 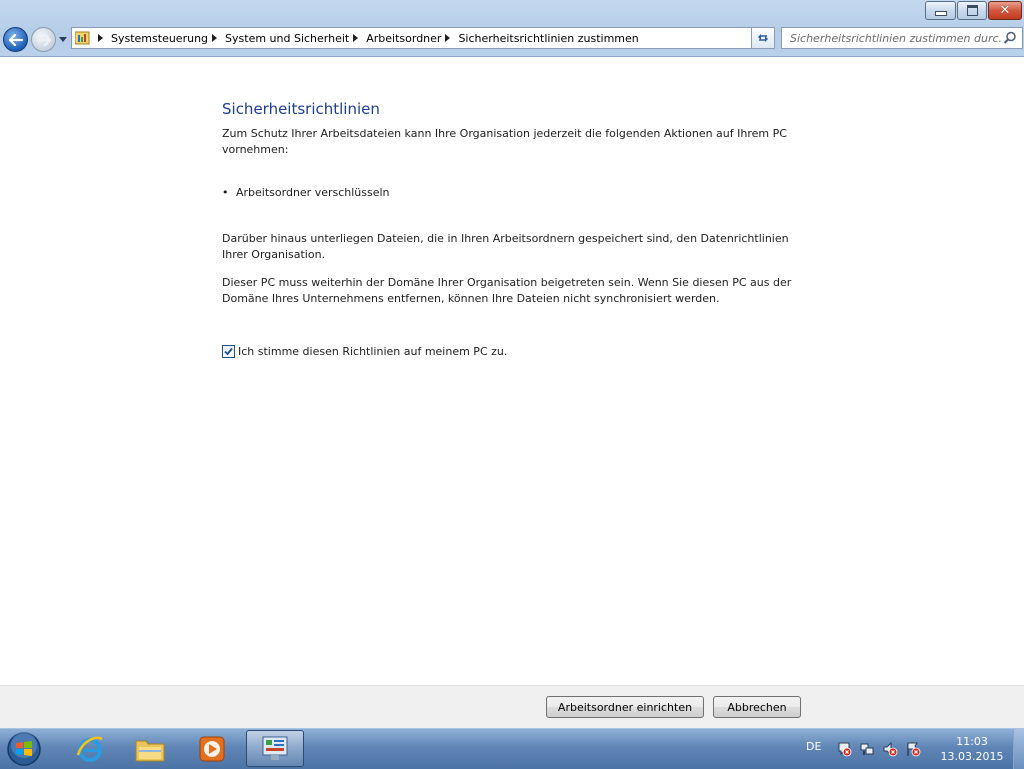 I want to click on minimize-icon, so click(x=940, y=13).